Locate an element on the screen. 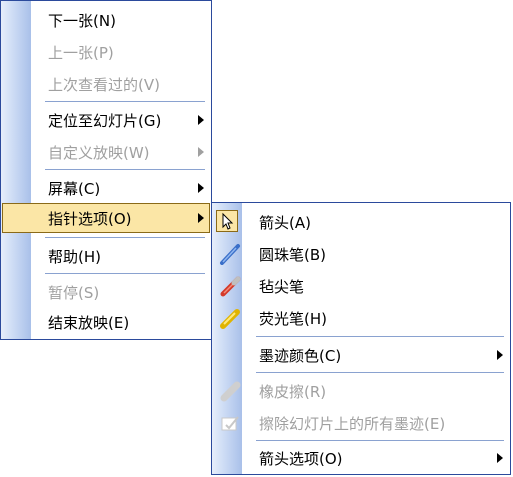 The image size is (513, 477). erase-all-ink-icon is located at coordinates (230, 423).